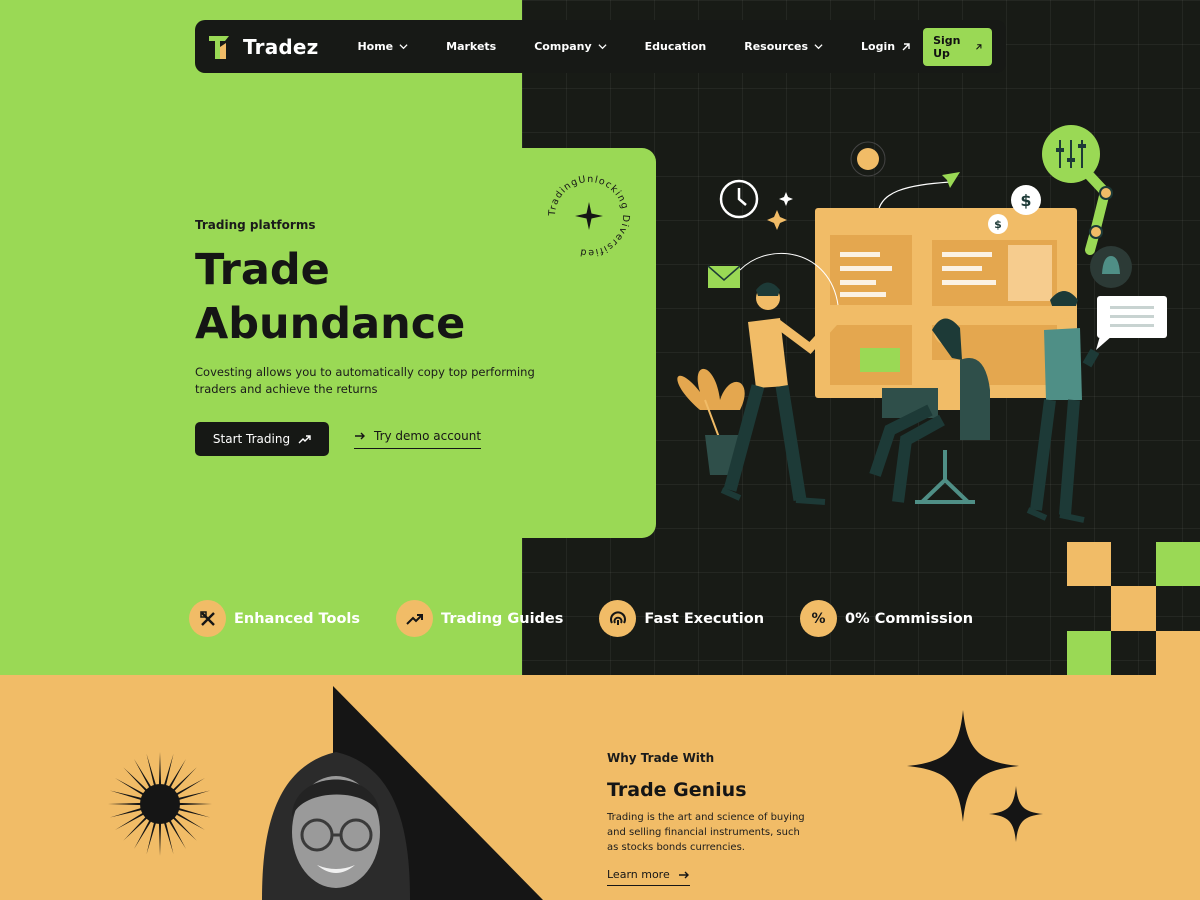 The width and height of the screenshot is (1200, 900). Describe the element at coordinates (160, 804) in the screenshot. I see `sunburst-icon` at that location.